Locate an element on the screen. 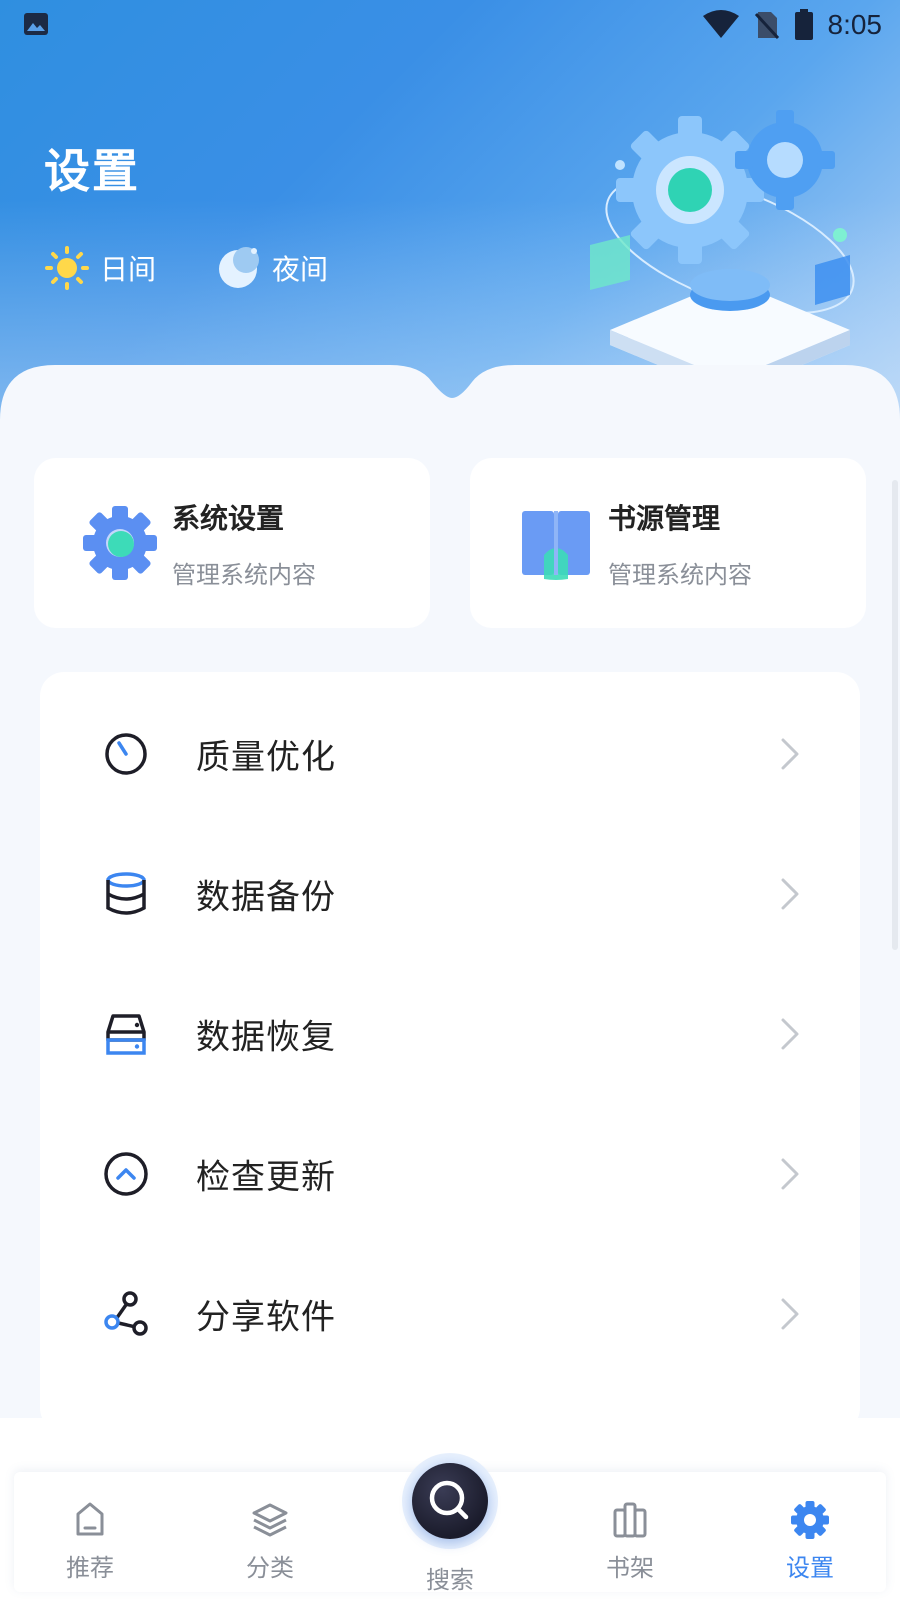  nav-tab-recommend: 推荐 is located at coordinates (90, 1541).